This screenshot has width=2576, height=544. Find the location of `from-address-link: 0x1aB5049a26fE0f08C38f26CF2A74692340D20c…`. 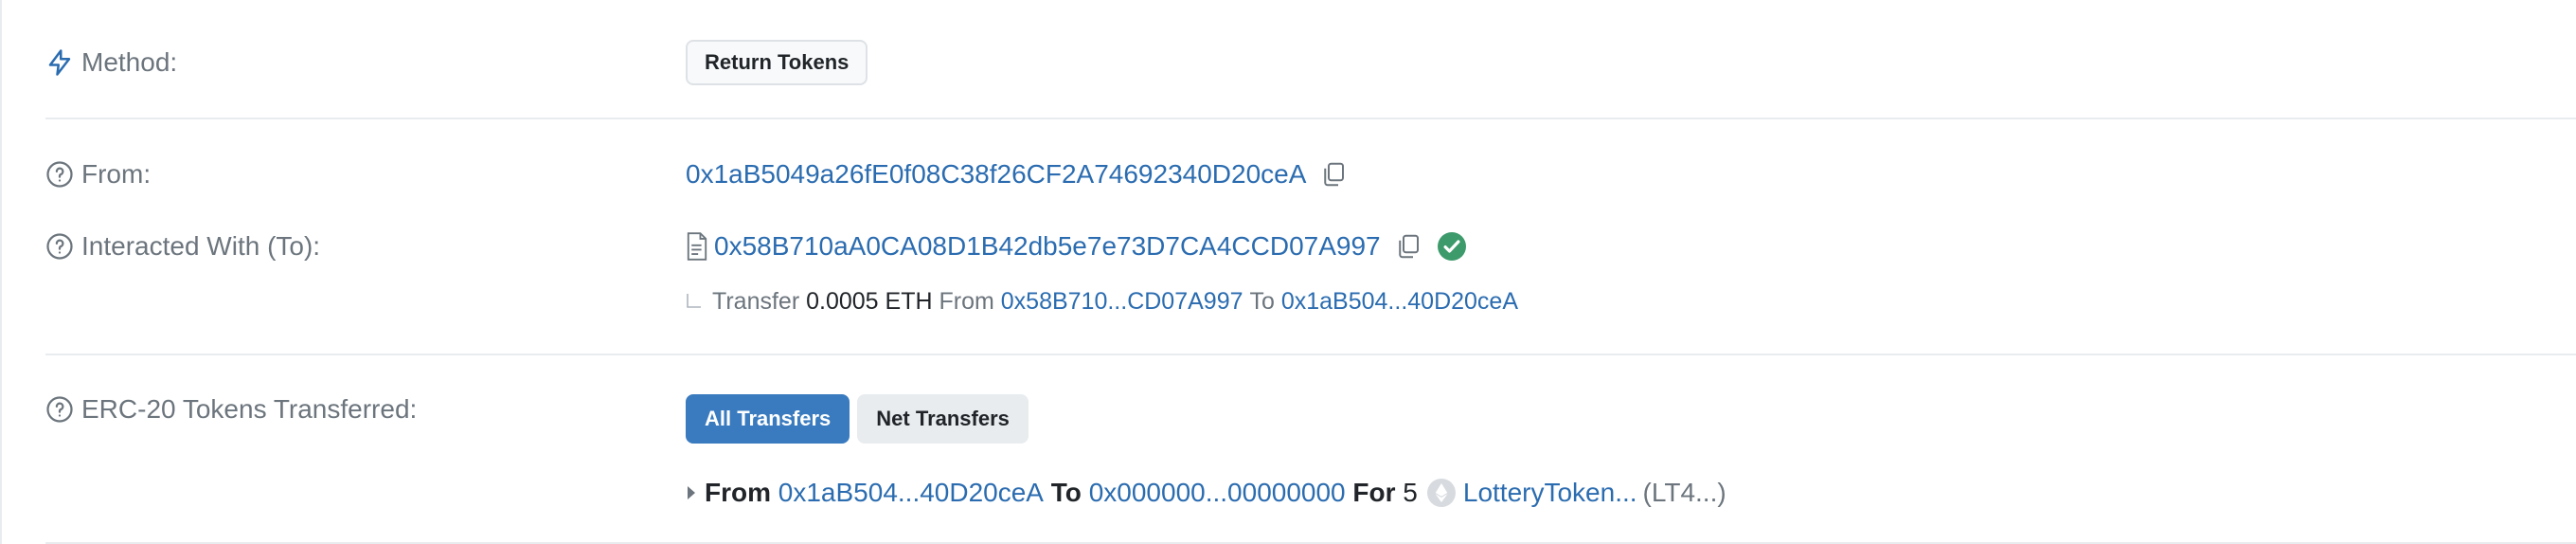

from-address-link: 0x1aB5049a26fE0f08C38f26CF2A74692340D20c… is located at coordinates (996, 174).